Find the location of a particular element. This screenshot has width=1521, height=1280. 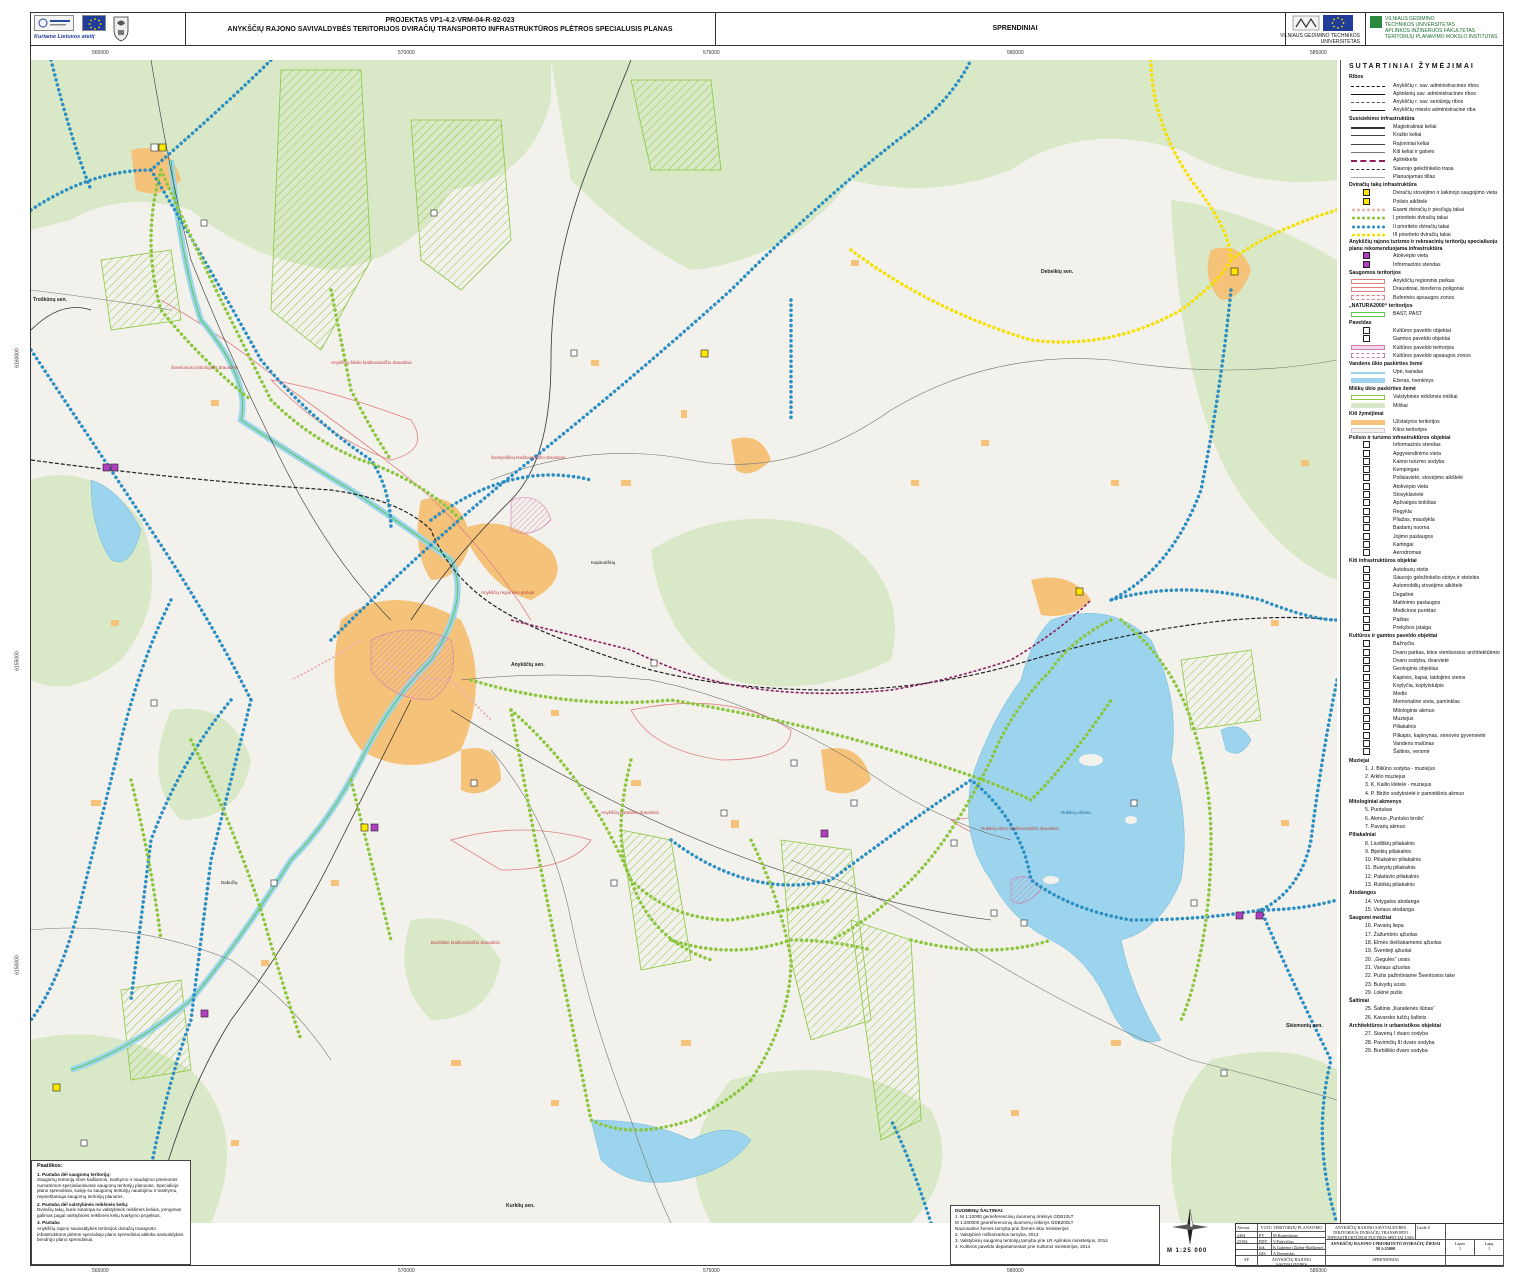

coord-top: 575000 is located at coordinates (711, 53).